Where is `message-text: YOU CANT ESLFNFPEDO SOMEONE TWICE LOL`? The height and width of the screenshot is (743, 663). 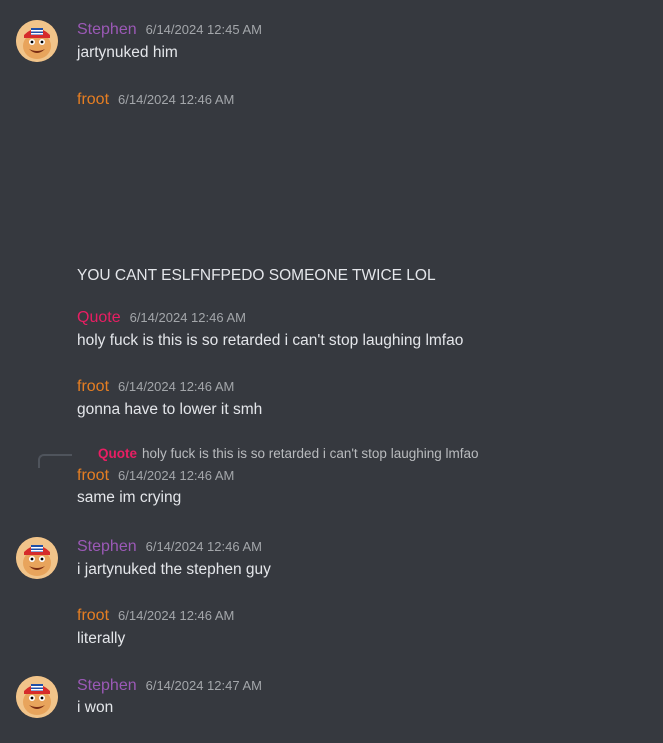
message-text: YOU CANT ESLFNFPEDO SOMEONE TWICE LOL is located at coordinates (256, 275).